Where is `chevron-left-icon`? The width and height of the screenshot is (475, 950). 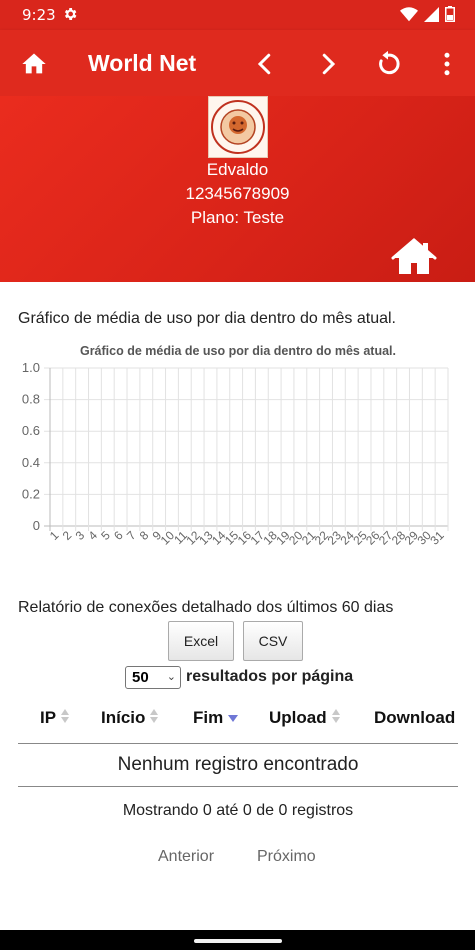
chevron-left-icon is located at coordinates (265, 64).